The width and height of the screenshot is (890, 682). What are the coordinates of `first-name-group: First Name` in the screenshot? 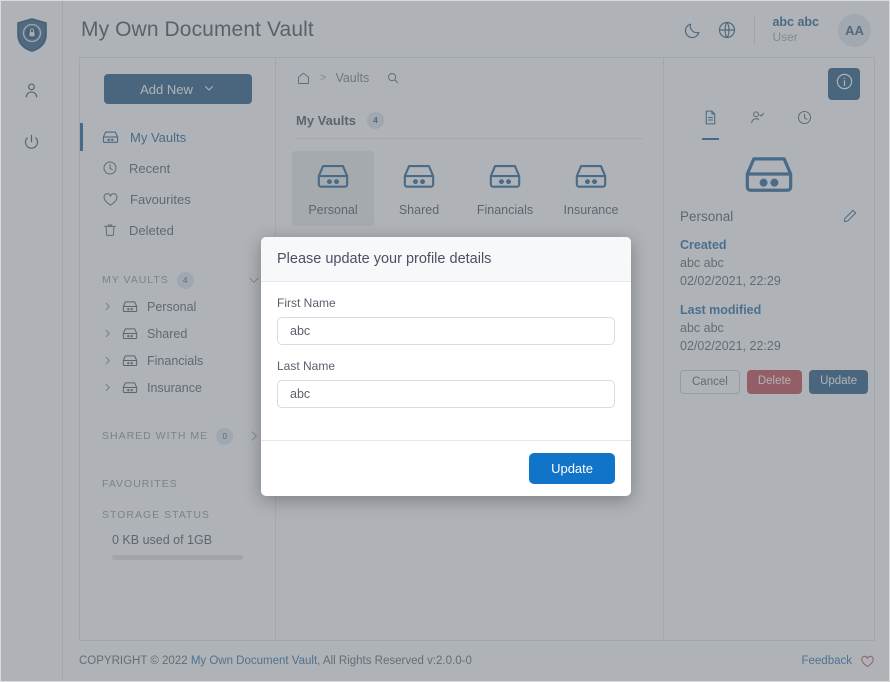 It's located at (446, 320).